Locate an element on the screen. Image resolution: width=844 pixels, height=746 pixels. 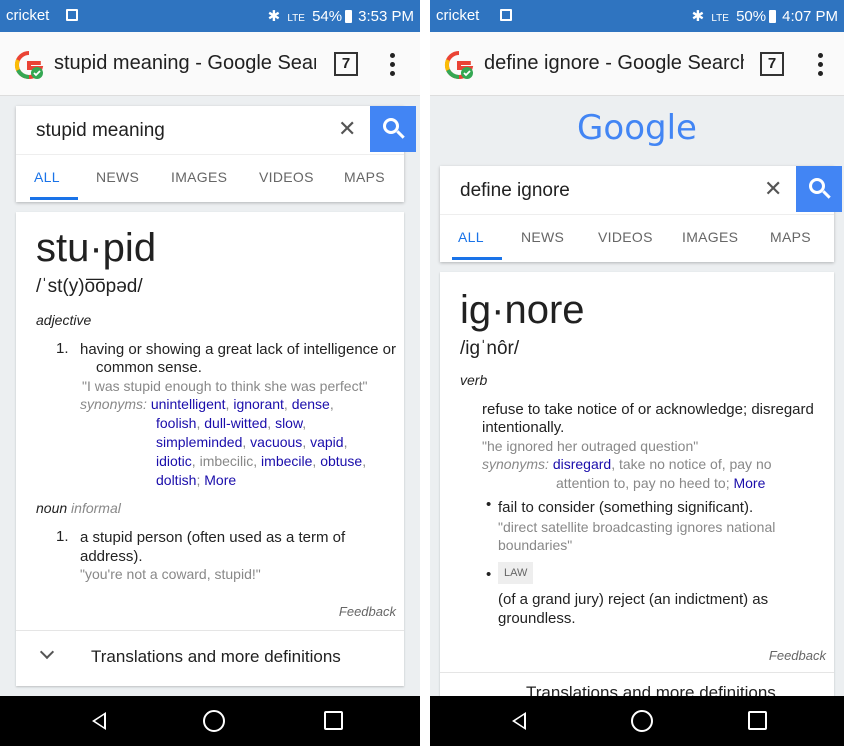
page-title: stupid meaning - Google Searc is located at coordinates (185, 63).